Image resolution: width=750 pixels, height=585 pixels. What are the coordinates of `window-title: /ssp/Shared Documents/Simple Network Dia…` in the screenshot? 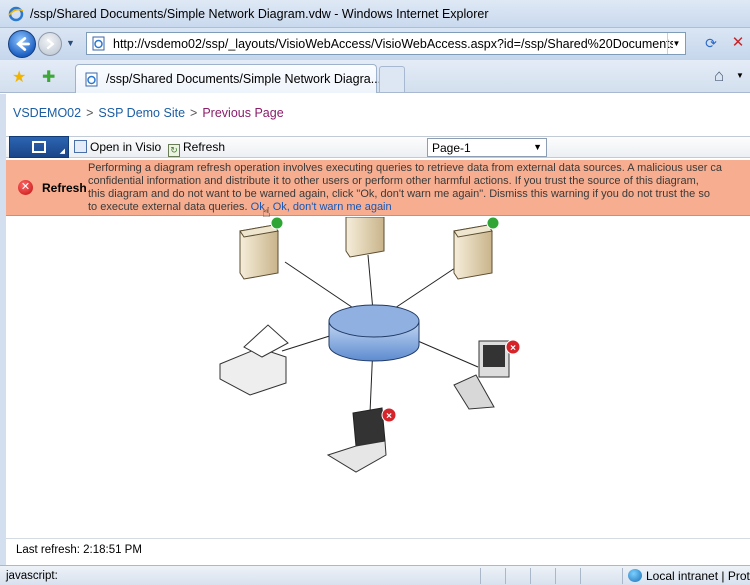 It's located at (259, 14).